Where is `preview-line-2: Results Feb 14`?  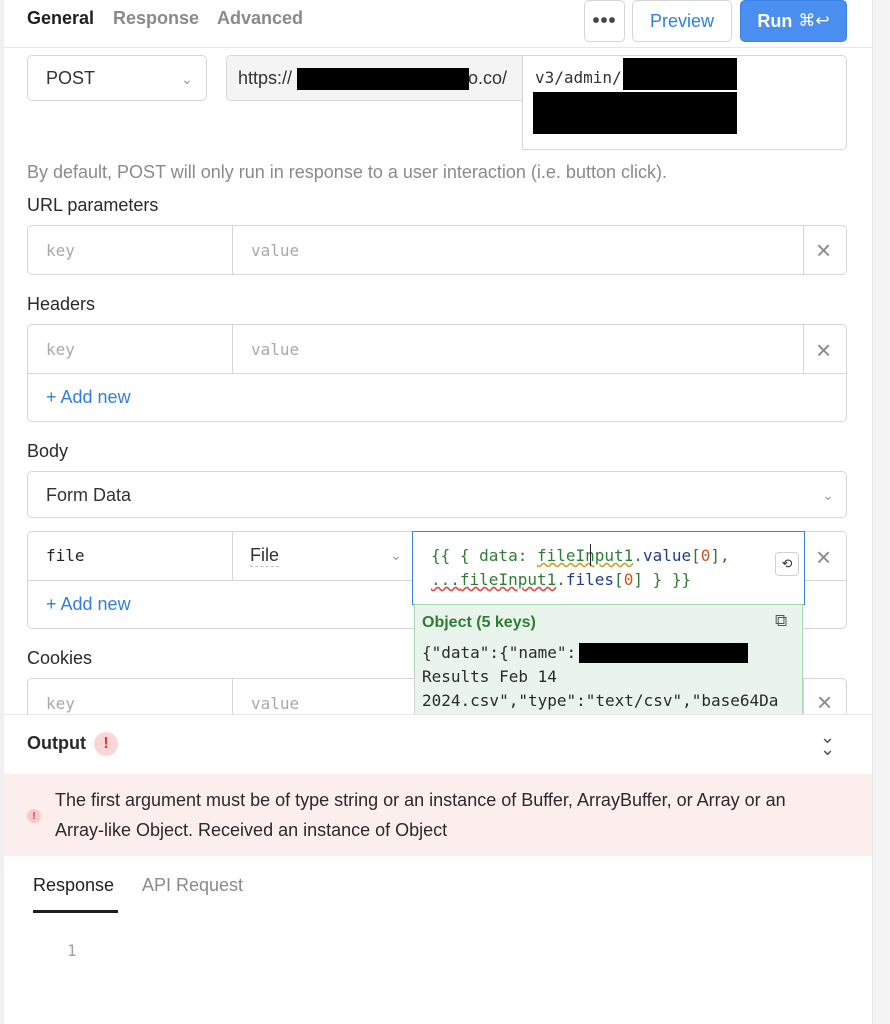
preview-line-2: Results Feb 14 is located at coordinates (489, 676).